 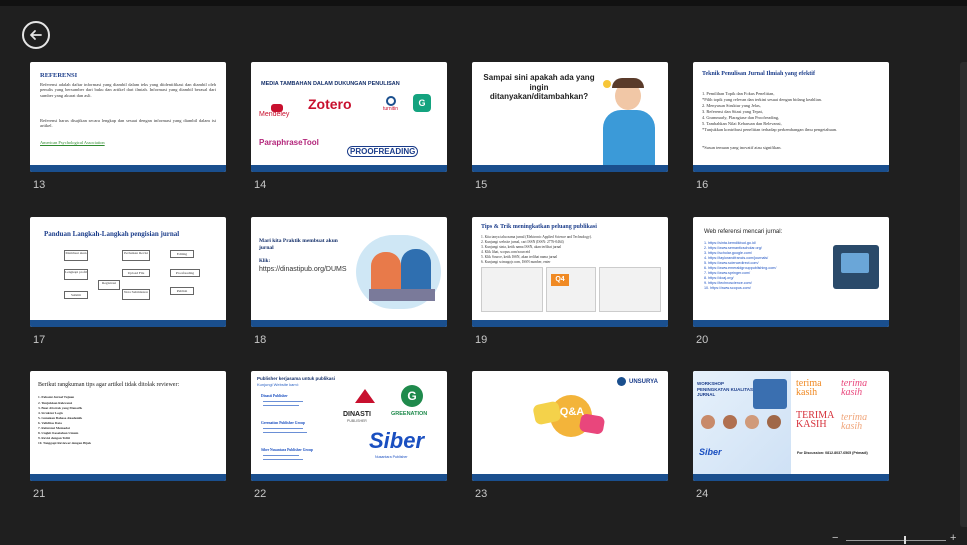 I want to click on top-strip, so click(x=483, y=3).